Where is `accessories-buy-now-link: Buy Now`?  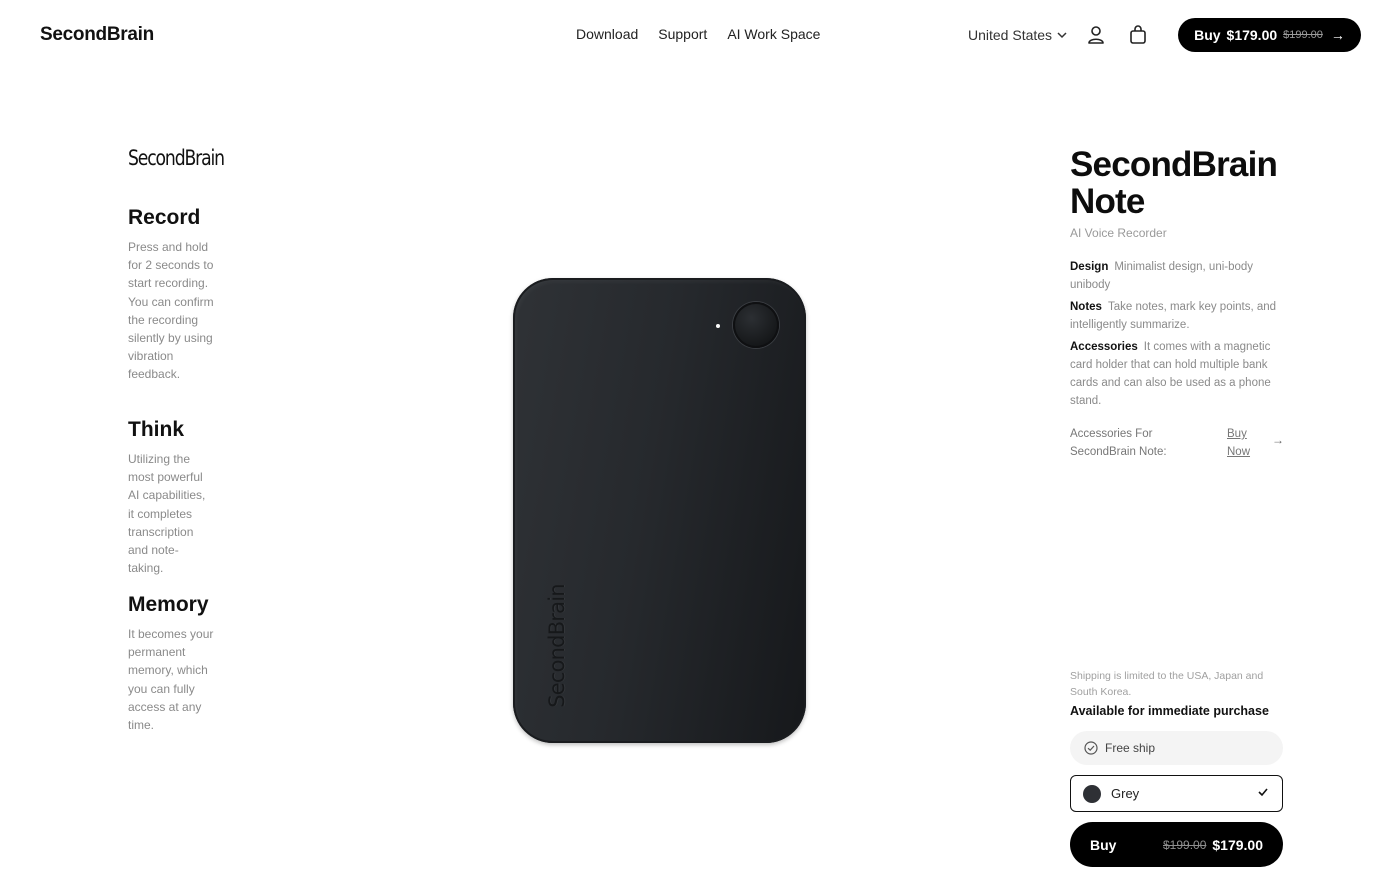
accessories-buy-now-link: Buy Now is located at coordinates (1242, 443).